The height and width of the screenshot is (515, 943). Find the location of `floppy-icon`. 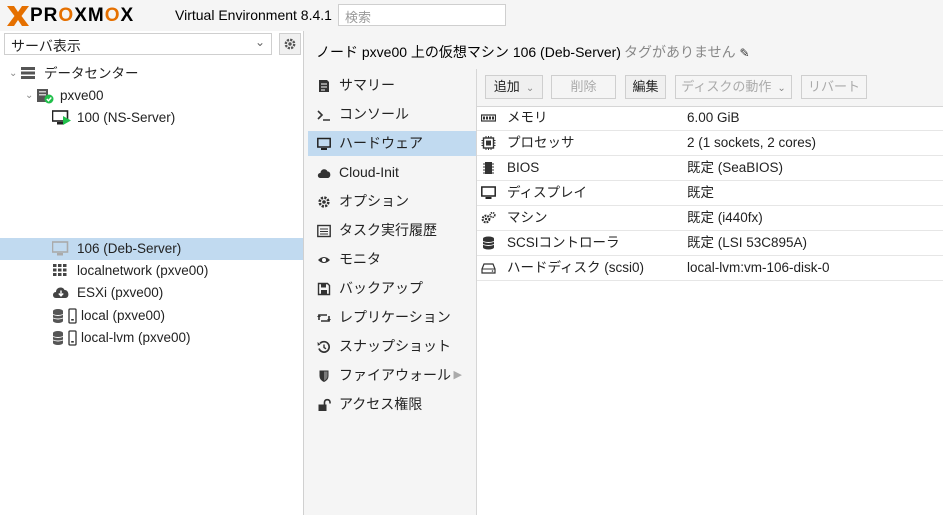

floppy-icon is located at coordinates (324, 289).